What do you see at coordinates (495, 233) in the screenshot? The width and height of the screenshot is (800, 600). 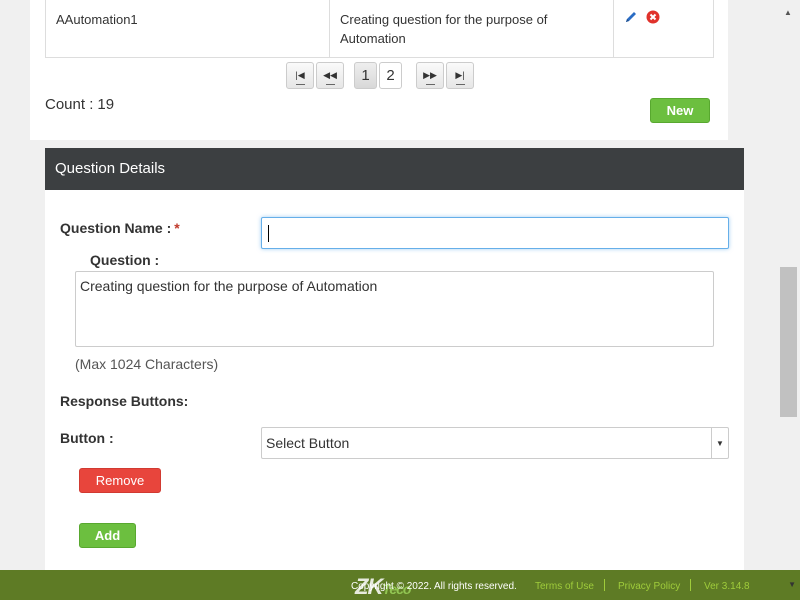 I see `question-name-input` at bounding box center [495, 233].